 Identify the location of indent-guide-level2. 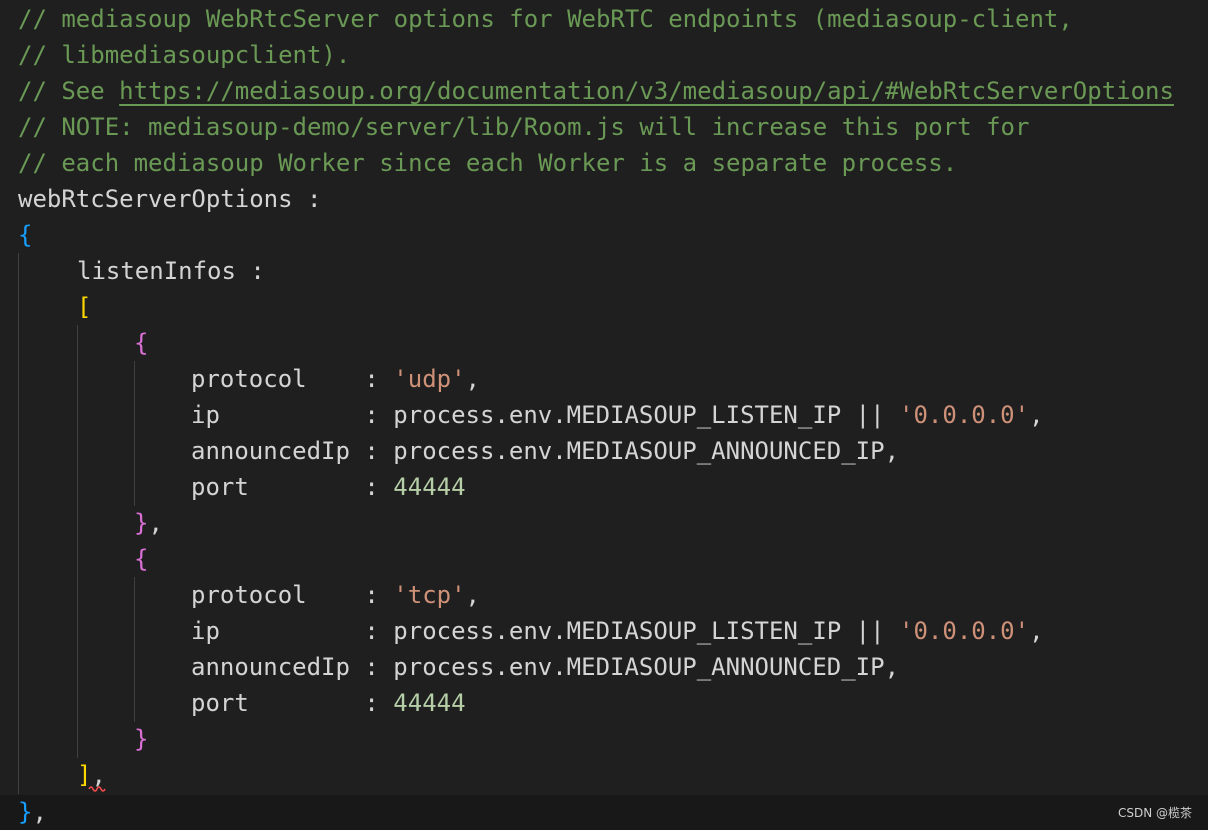
(77, 541).